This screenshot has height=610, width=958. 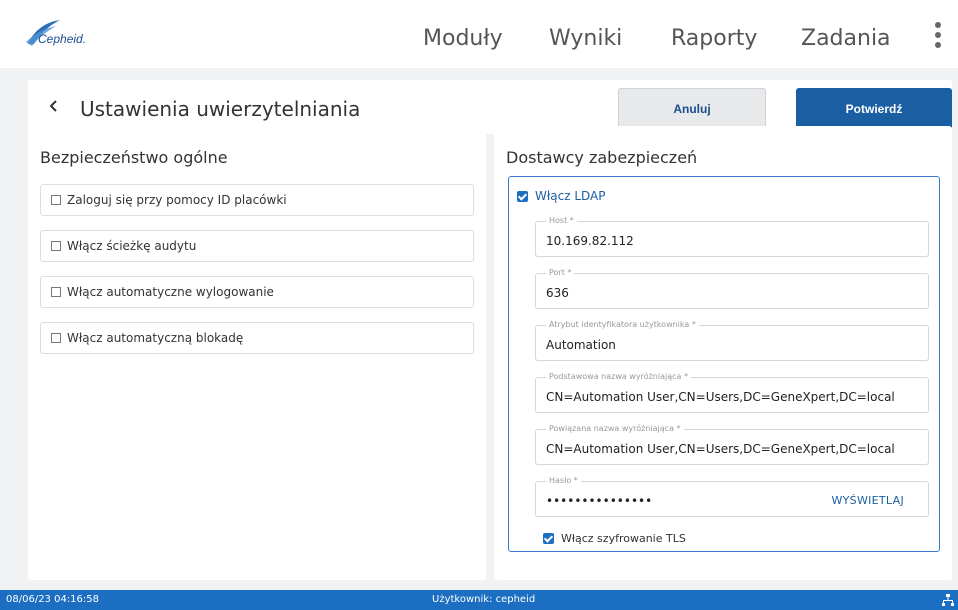 I want to click on status-bar: 08/06/23 04:16:58 Użytkownik: cepheid, so click(x=479, y=600).